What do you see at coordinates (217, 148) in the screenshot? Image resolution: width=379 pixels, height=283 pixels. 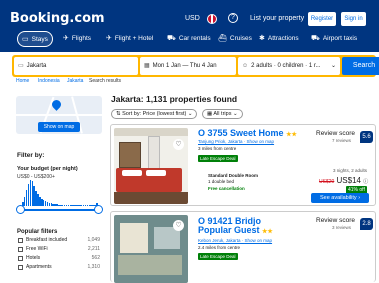 I see `distance-text: 3 miles from centre` at bounding box center [217, 148].